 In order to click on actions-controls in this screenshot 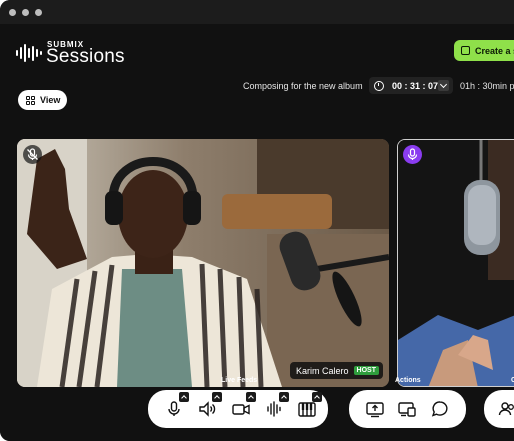, I will do `click(407, 409)`.